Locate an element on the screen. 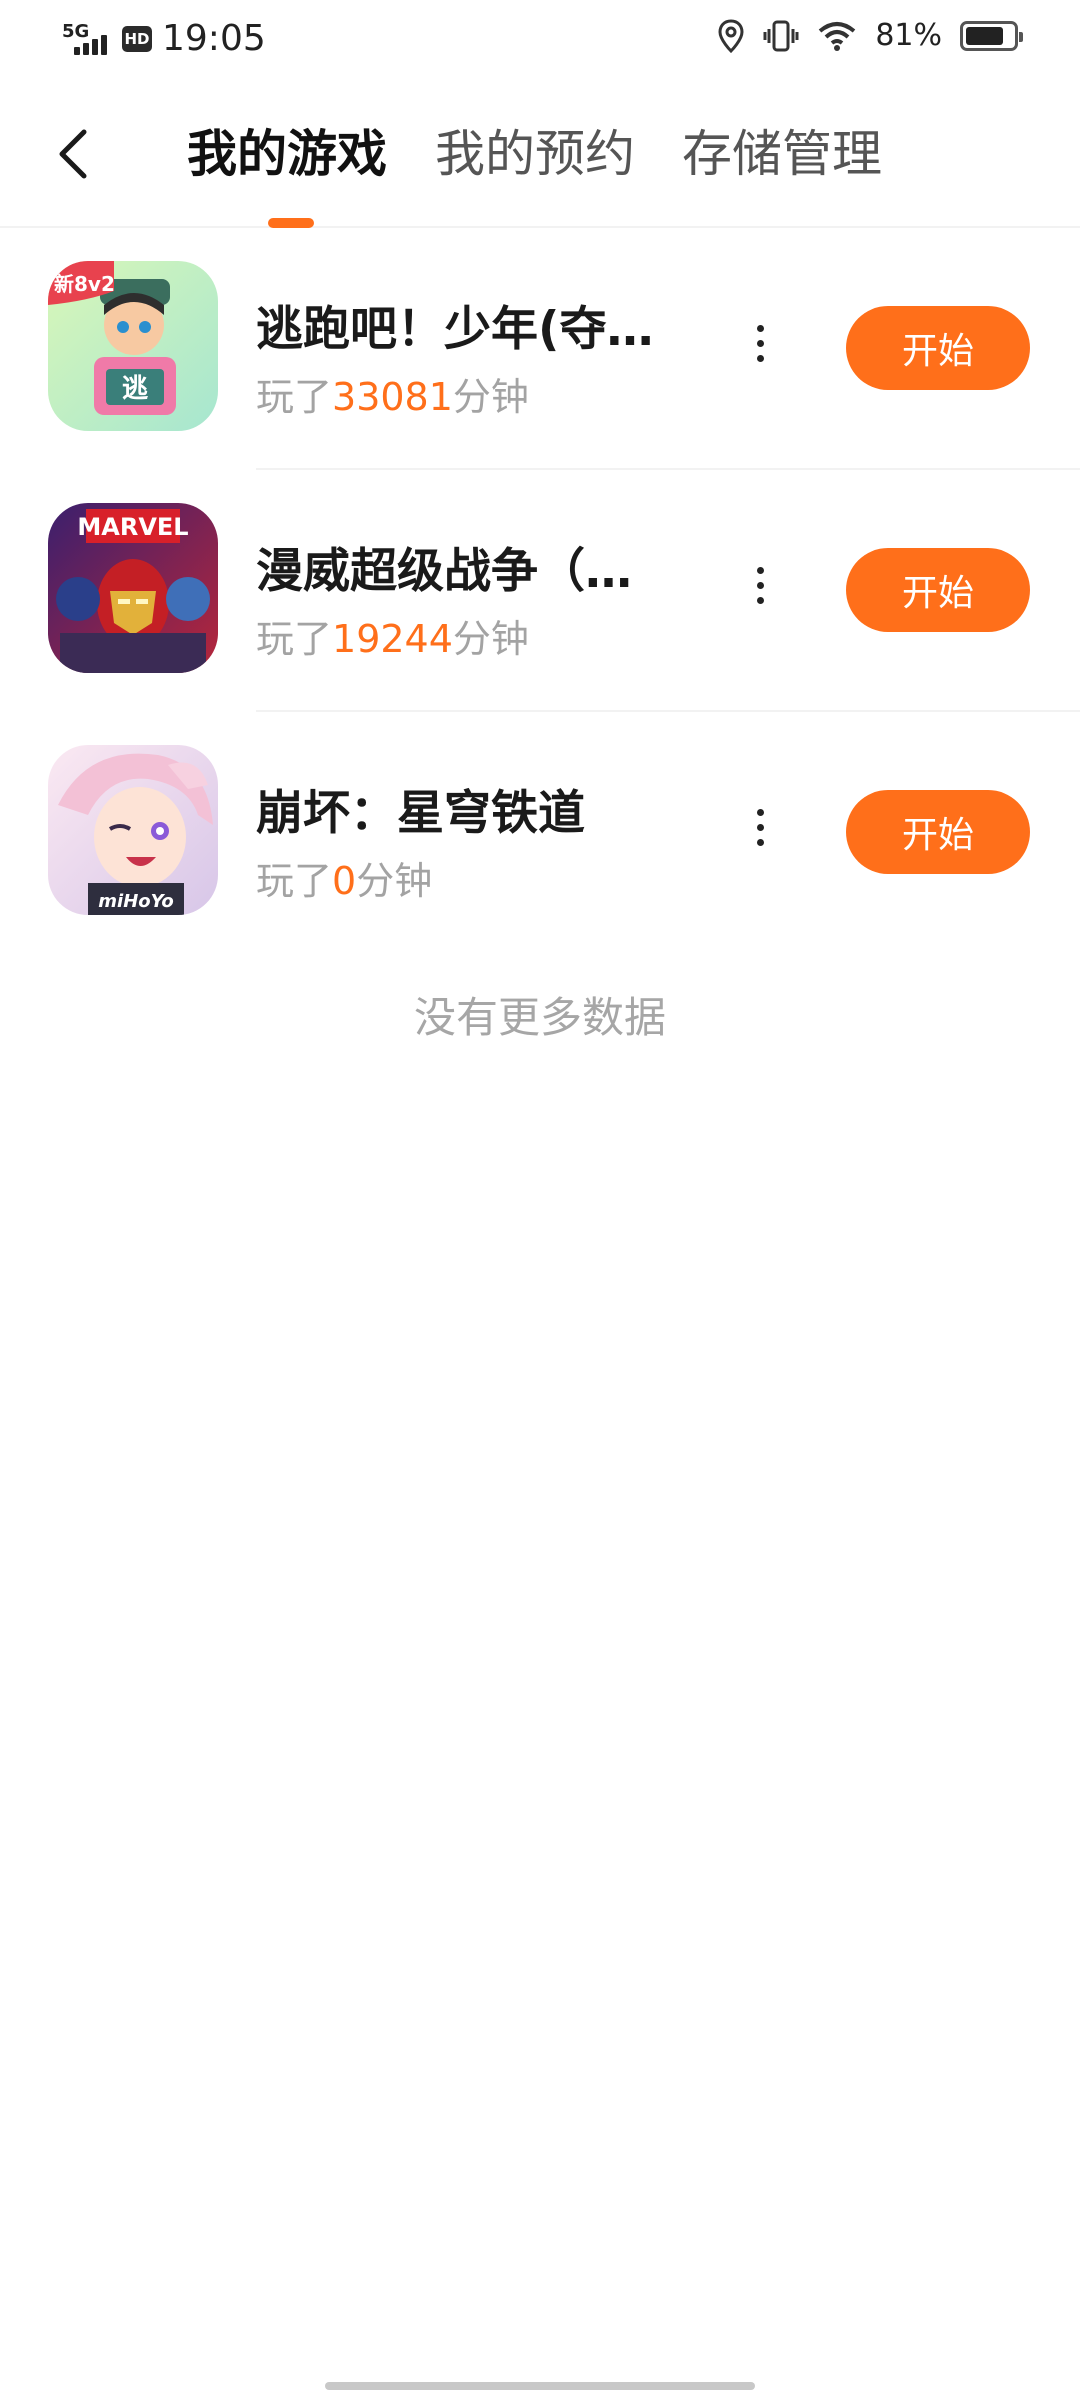 The image size is (1080, 2400). signal-icon: 5G is located at coordinates (87, 39).